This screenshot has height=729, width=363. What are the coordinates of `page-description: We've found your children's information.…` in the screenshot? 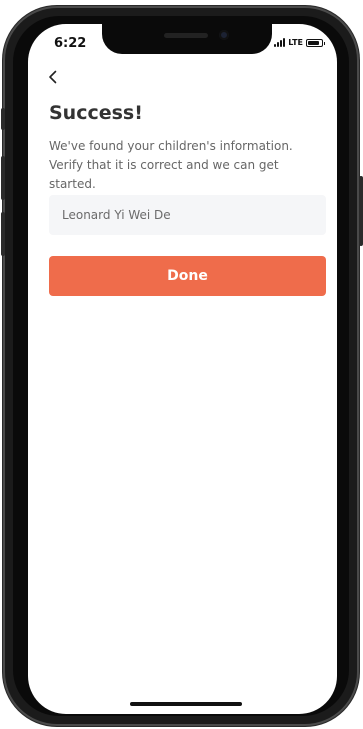 It's located at (171, 165).